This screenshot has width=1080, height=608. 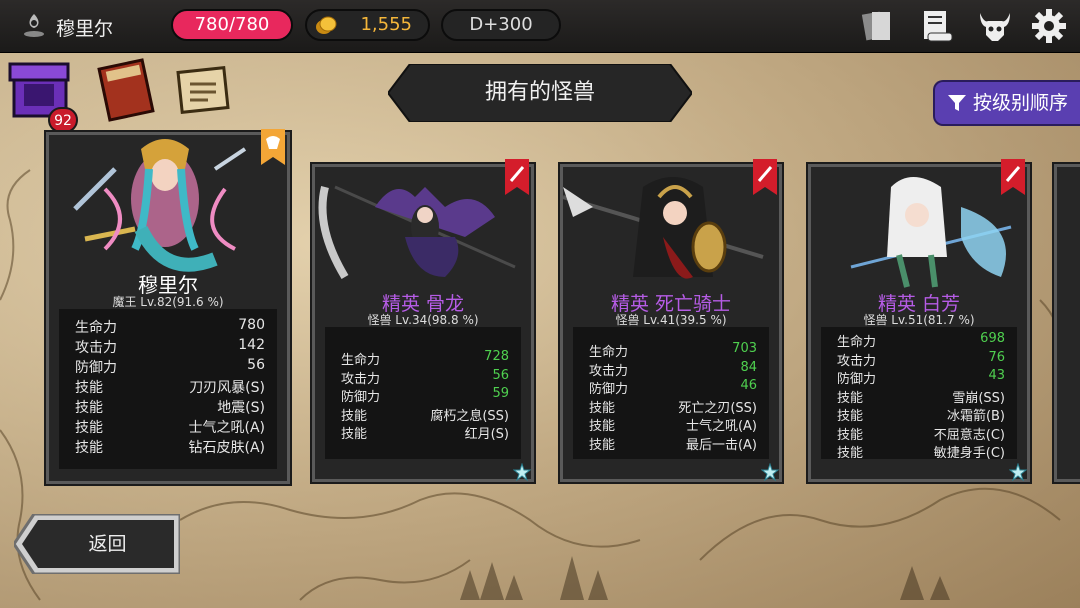 What do you see at coordinates (170, 327) in the screenshot?
I see `stat-row: 生命力 780` at bounding box center [170, 327].